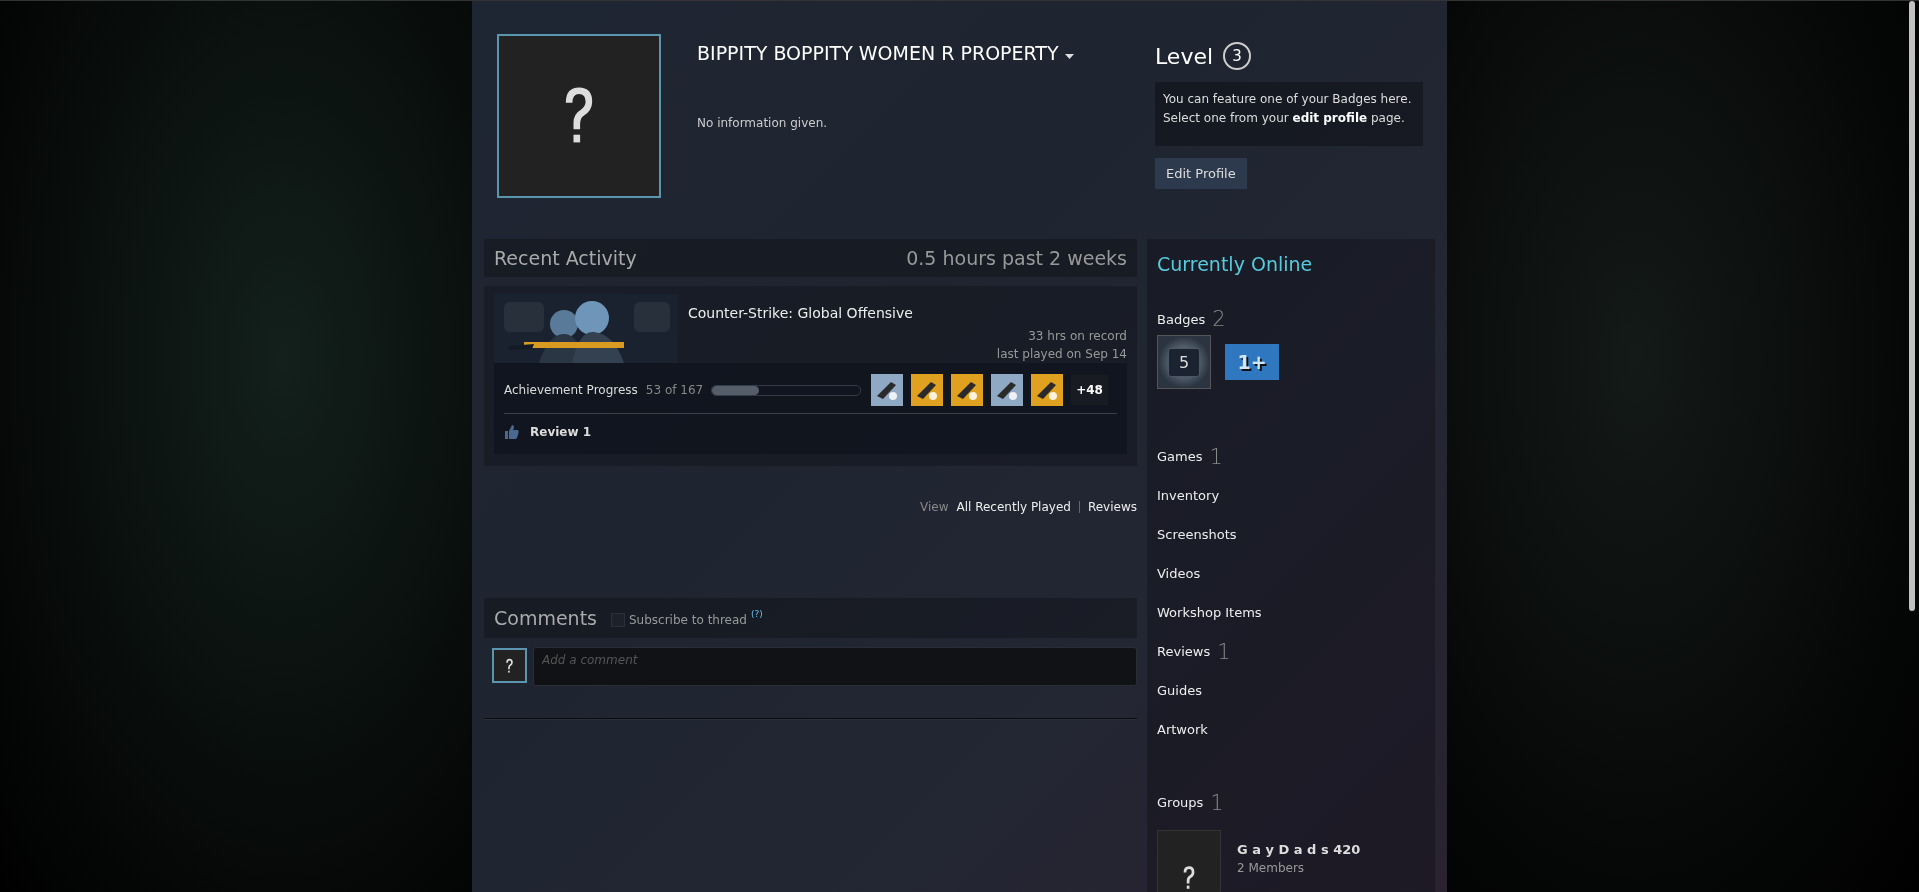 This screenshot has height=892, width=1919. What do you see at coordinates (571, 390) in the screenshot?
I see `achievement-label: Achievement Progress` at bounding box center [571, 390].